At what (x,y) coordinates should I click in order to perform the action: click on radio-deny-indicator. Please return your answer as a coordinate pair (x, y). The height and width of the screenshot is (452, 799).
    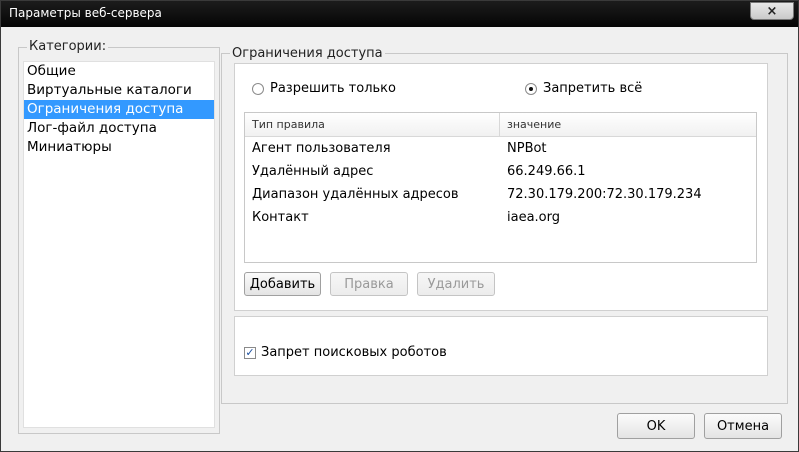
    Looking at the image, I should click on (531, 88).